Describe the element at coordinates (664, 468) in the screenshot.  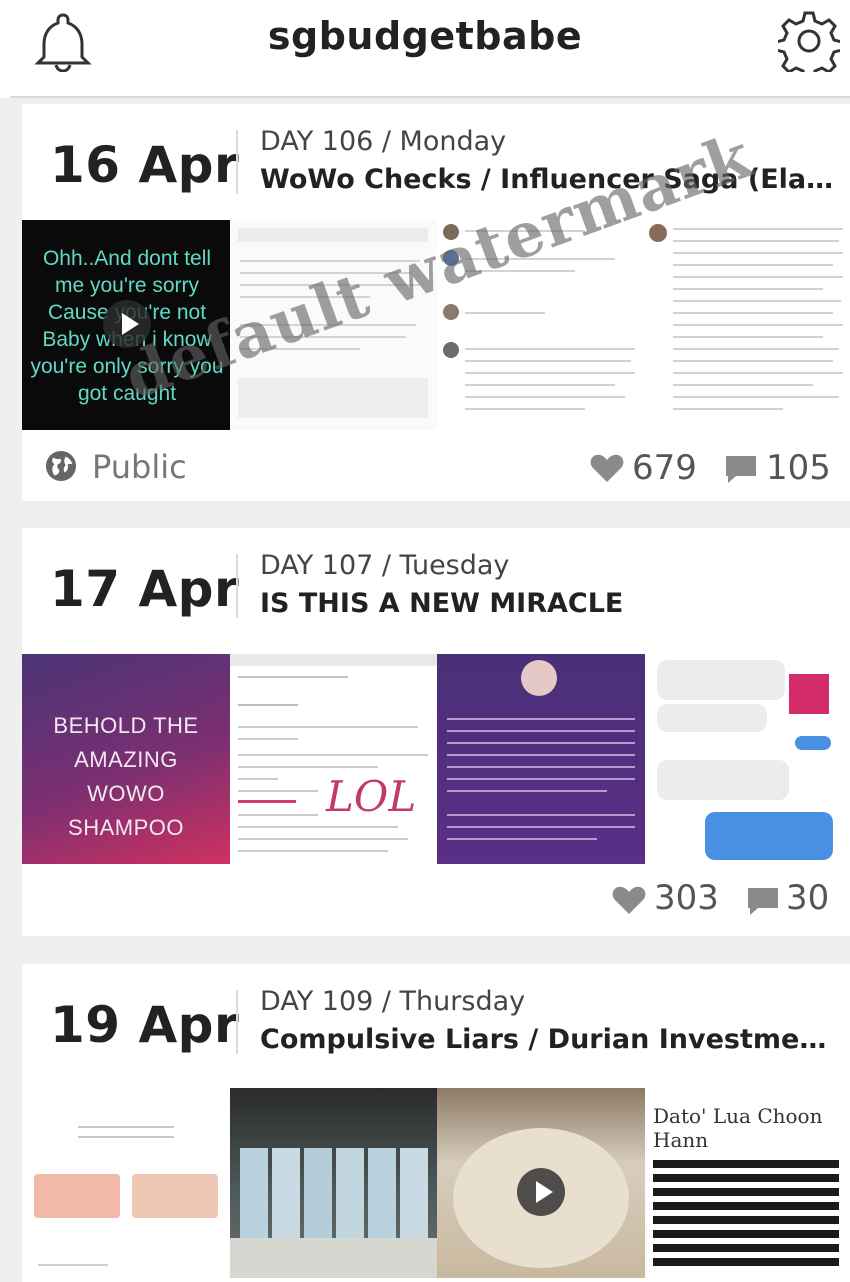
I see `like-count: 679` at that location.